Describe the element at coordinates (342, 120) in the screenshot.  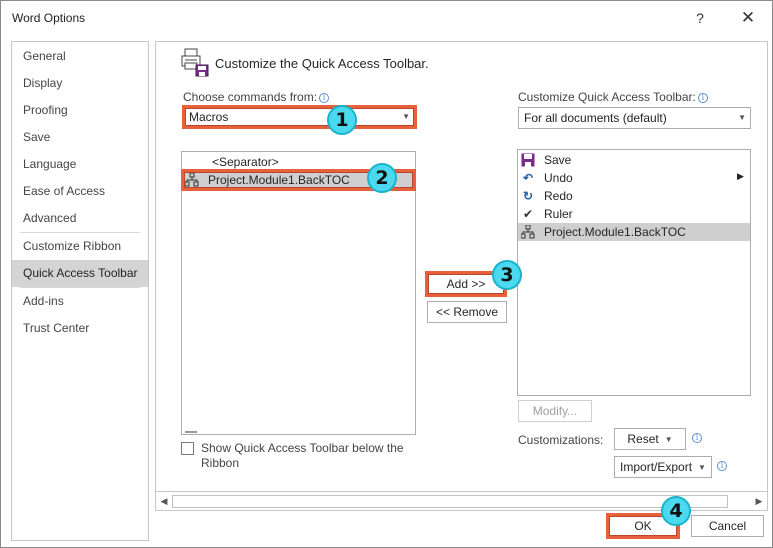
I see `callout-badge-1: 1` at that location.